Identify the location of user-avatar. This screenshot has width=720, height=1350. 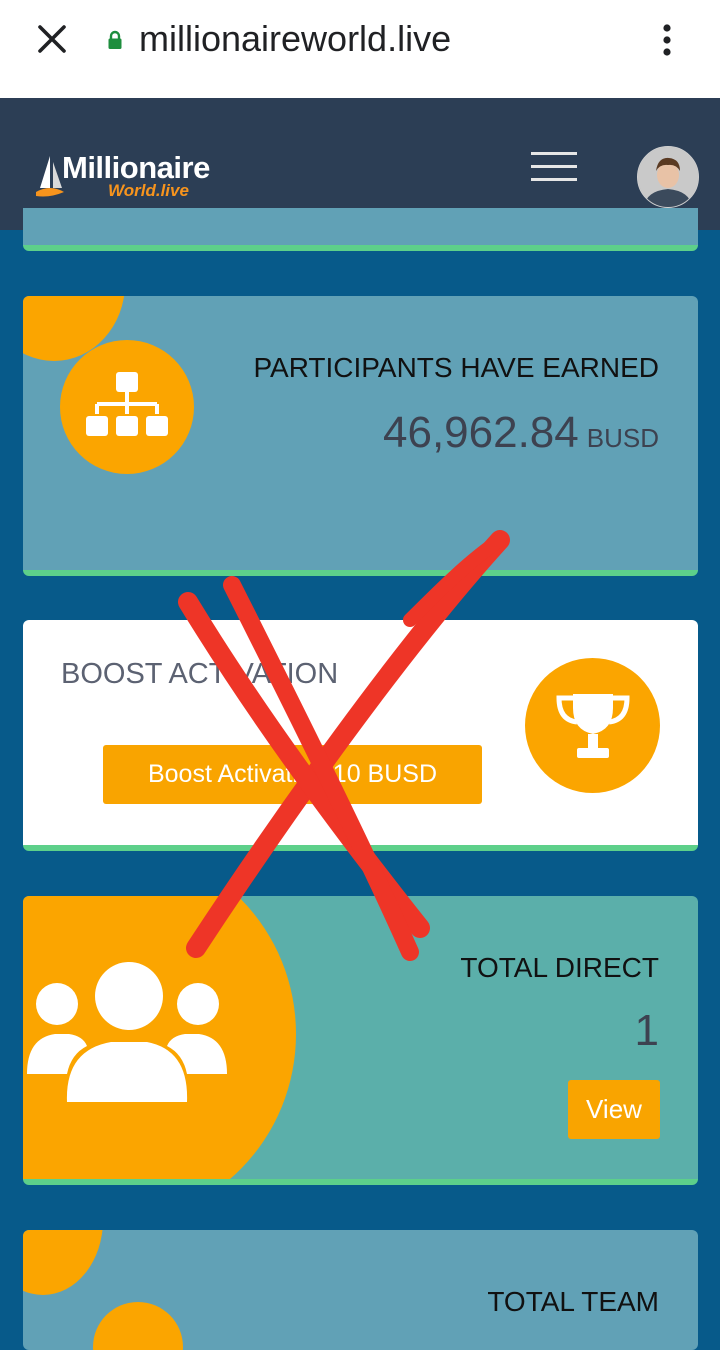
(668, 177).